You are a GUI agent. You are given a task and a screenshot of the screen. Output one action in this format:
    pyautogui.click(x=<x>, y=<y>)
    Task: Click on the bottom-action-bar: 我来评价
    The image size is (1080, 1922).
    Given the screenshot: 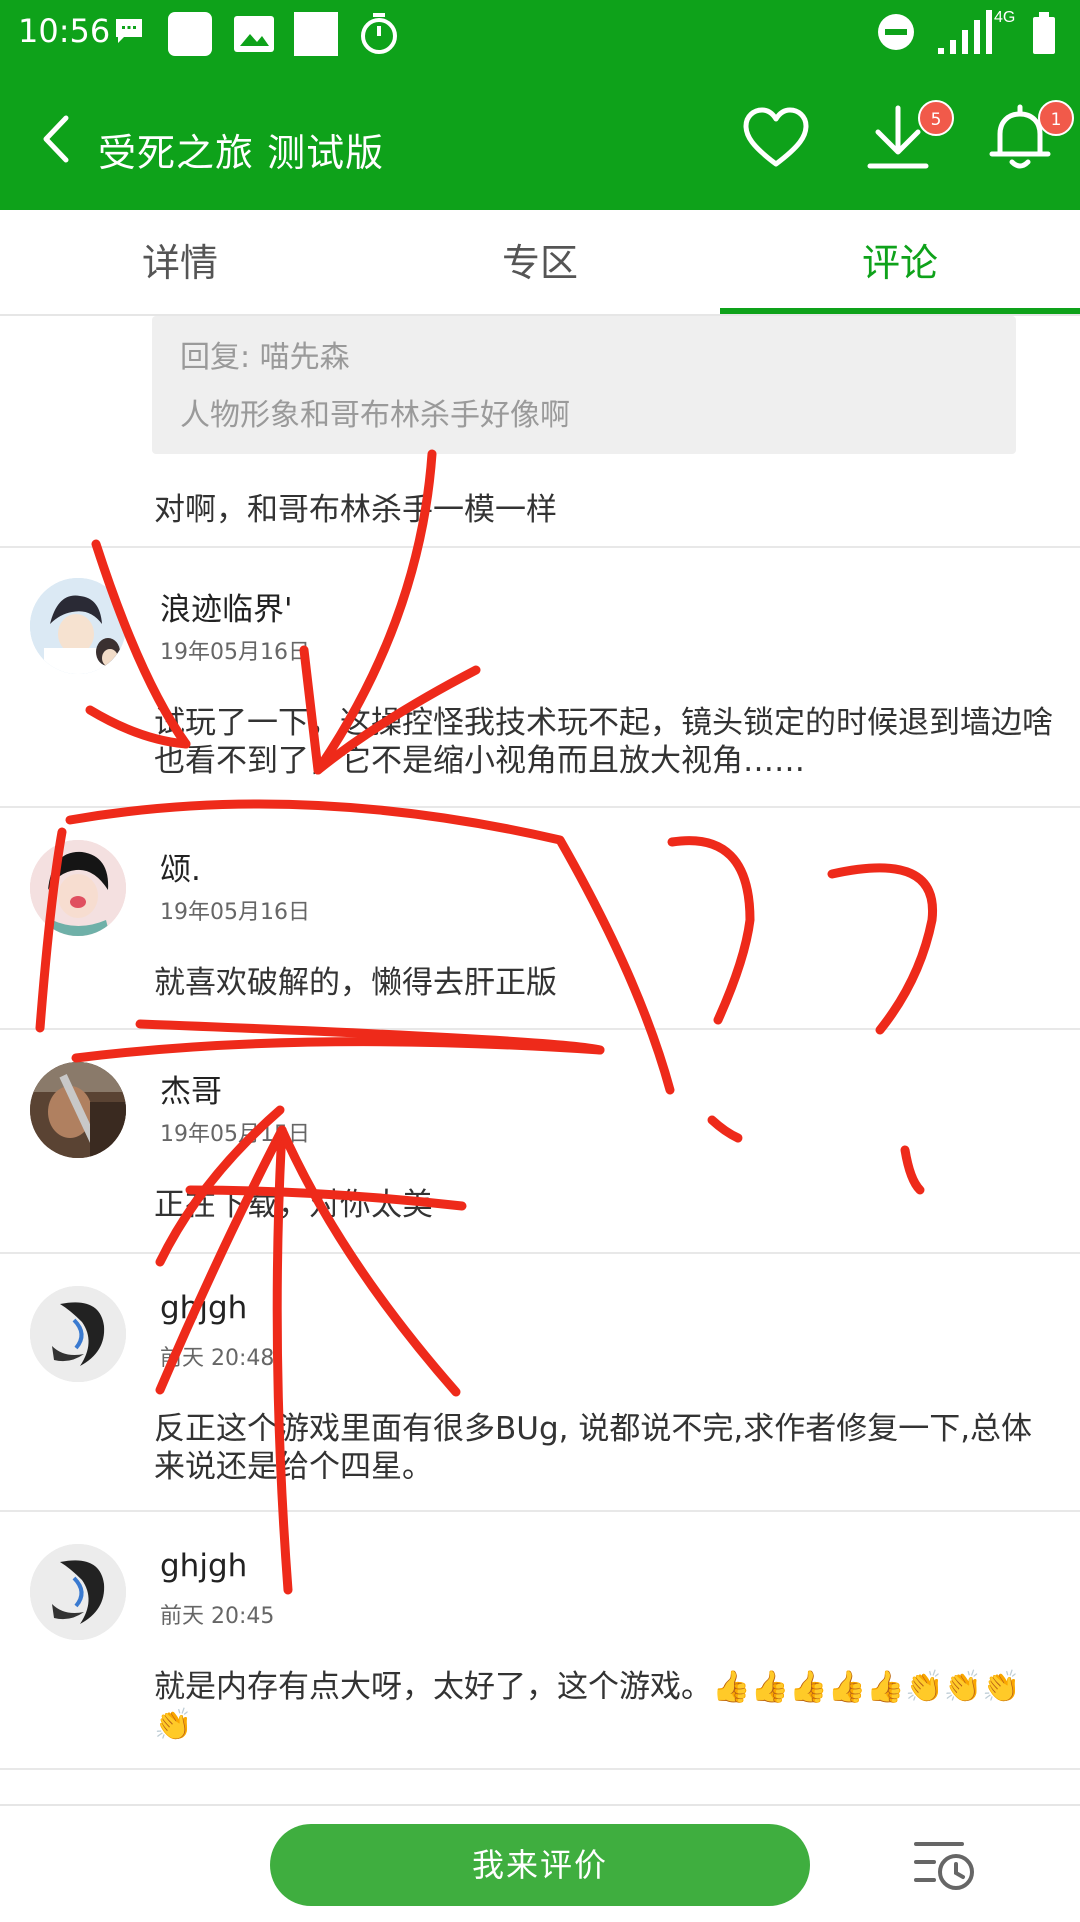 What is the action you would take?
    pyautogui.click(x=540, y=1863)
    